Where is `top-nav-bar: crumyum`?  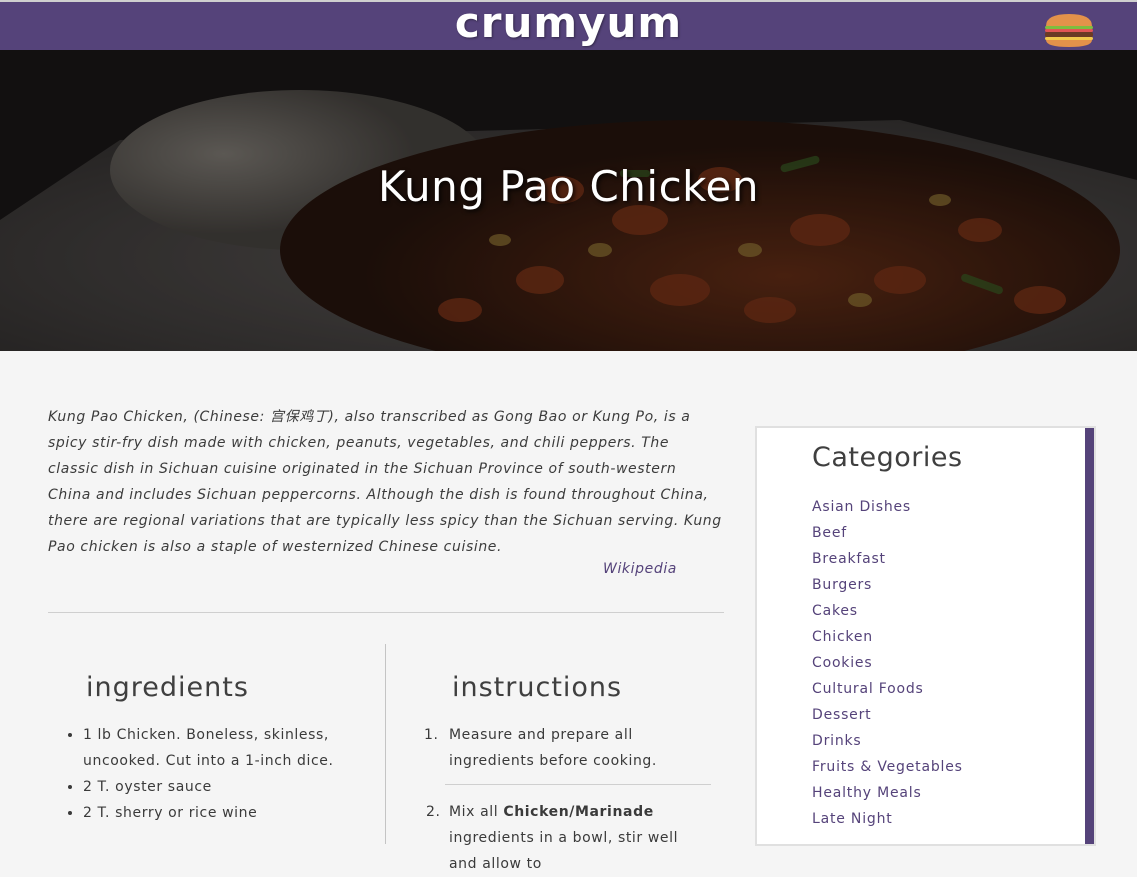 top-nav-bar: crumyum is located at coordinates (568, 25).